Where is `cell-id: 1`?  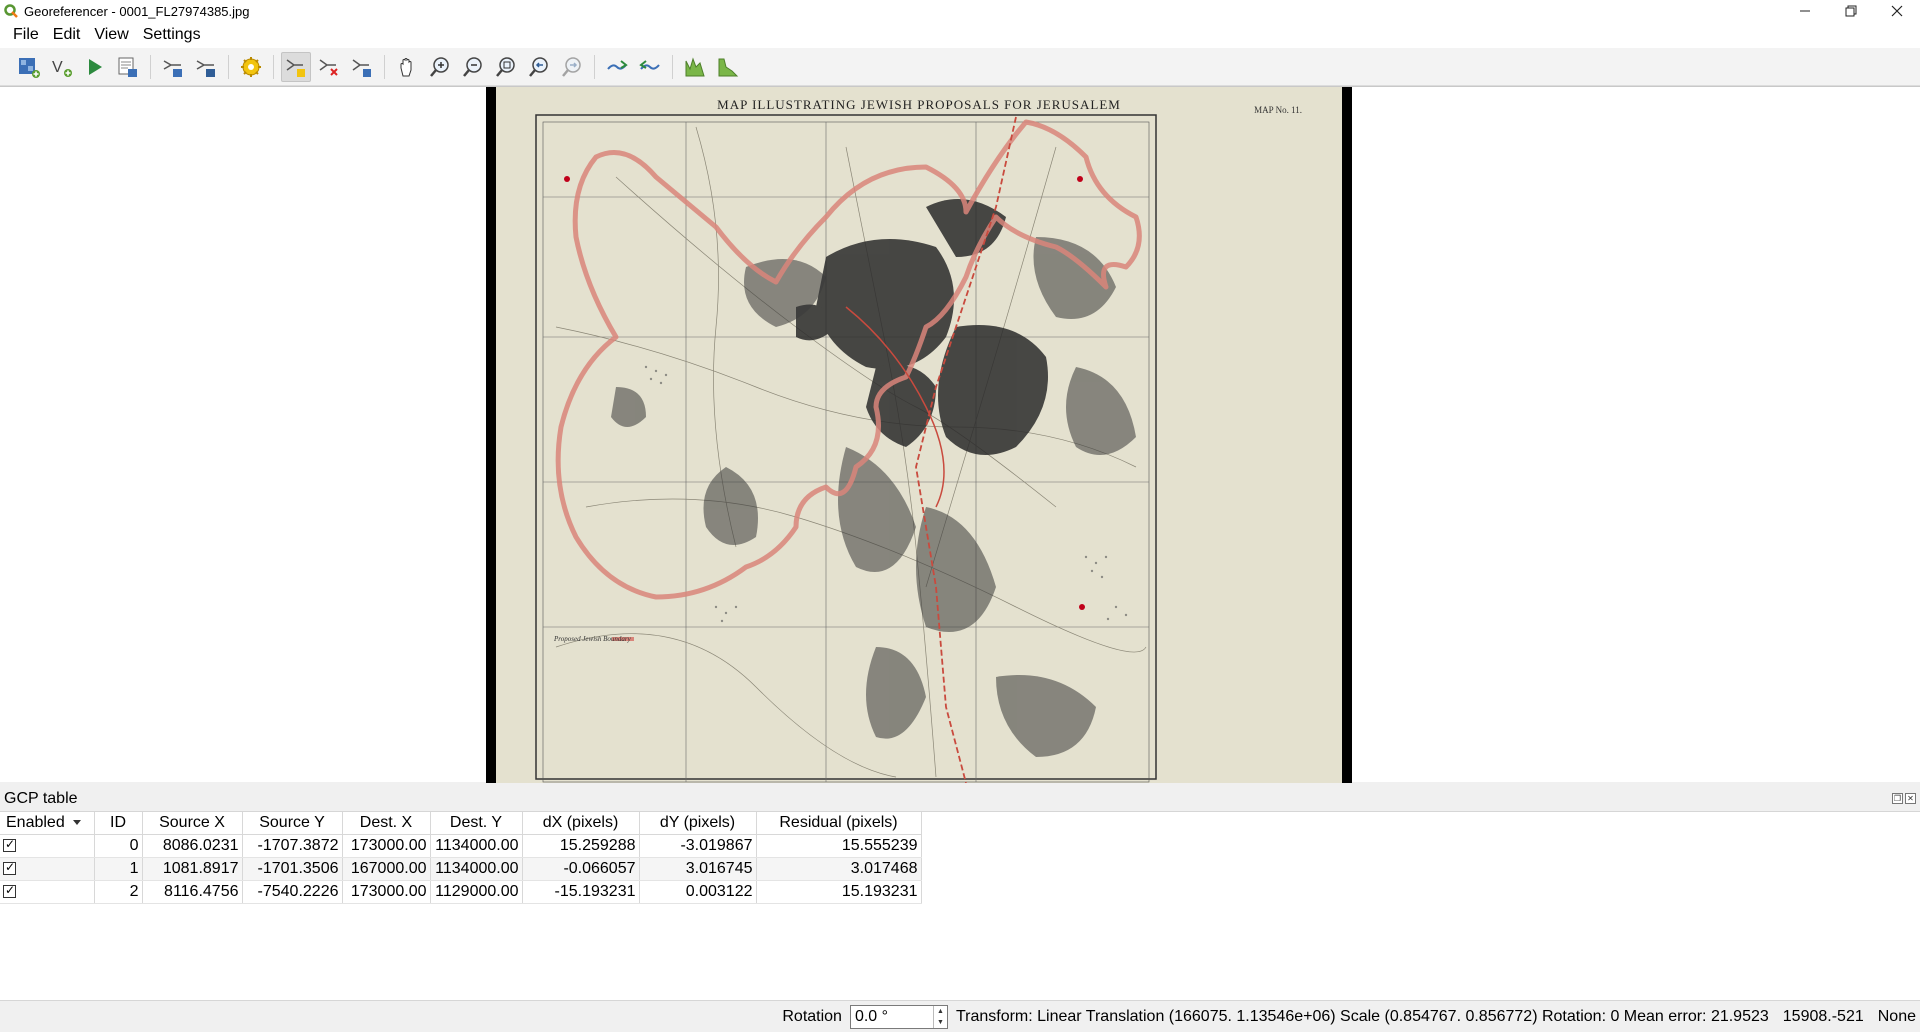
cell-id: 1 is located at coordinates (118, 869).